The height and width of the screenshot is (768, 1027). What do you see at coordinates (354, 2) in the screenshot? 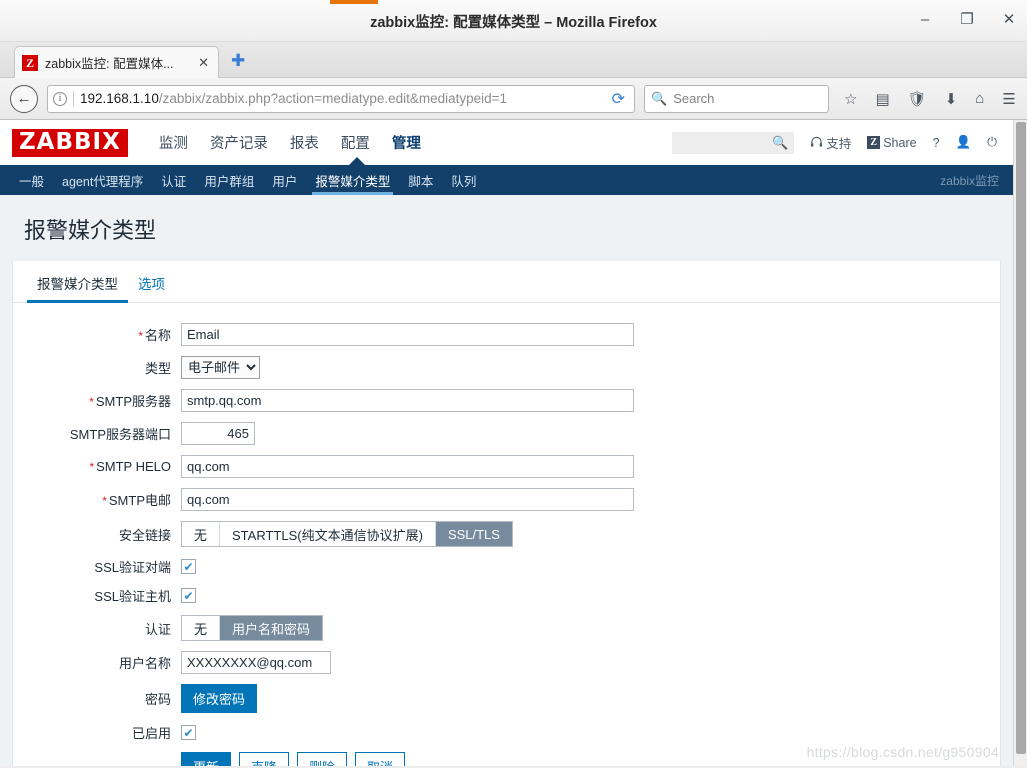
I see `orange-accent-strip` at bounding box center [354, 2].